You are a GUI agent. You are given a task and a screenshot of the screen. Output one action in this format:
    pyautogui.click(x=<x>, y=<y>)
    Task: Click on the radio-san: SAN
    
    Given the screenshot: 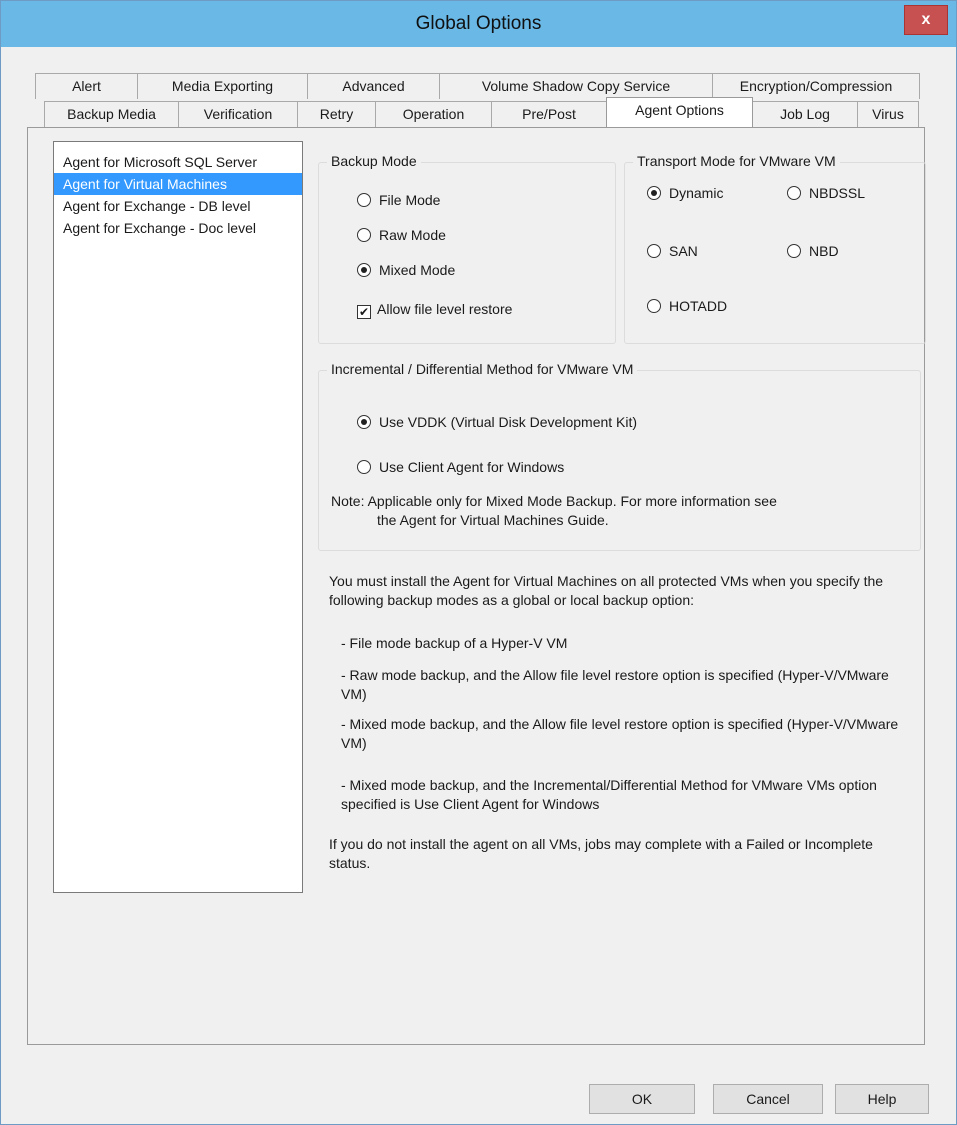 What is the action you would take?
    pyautogui.click(x=672, y=251)
    